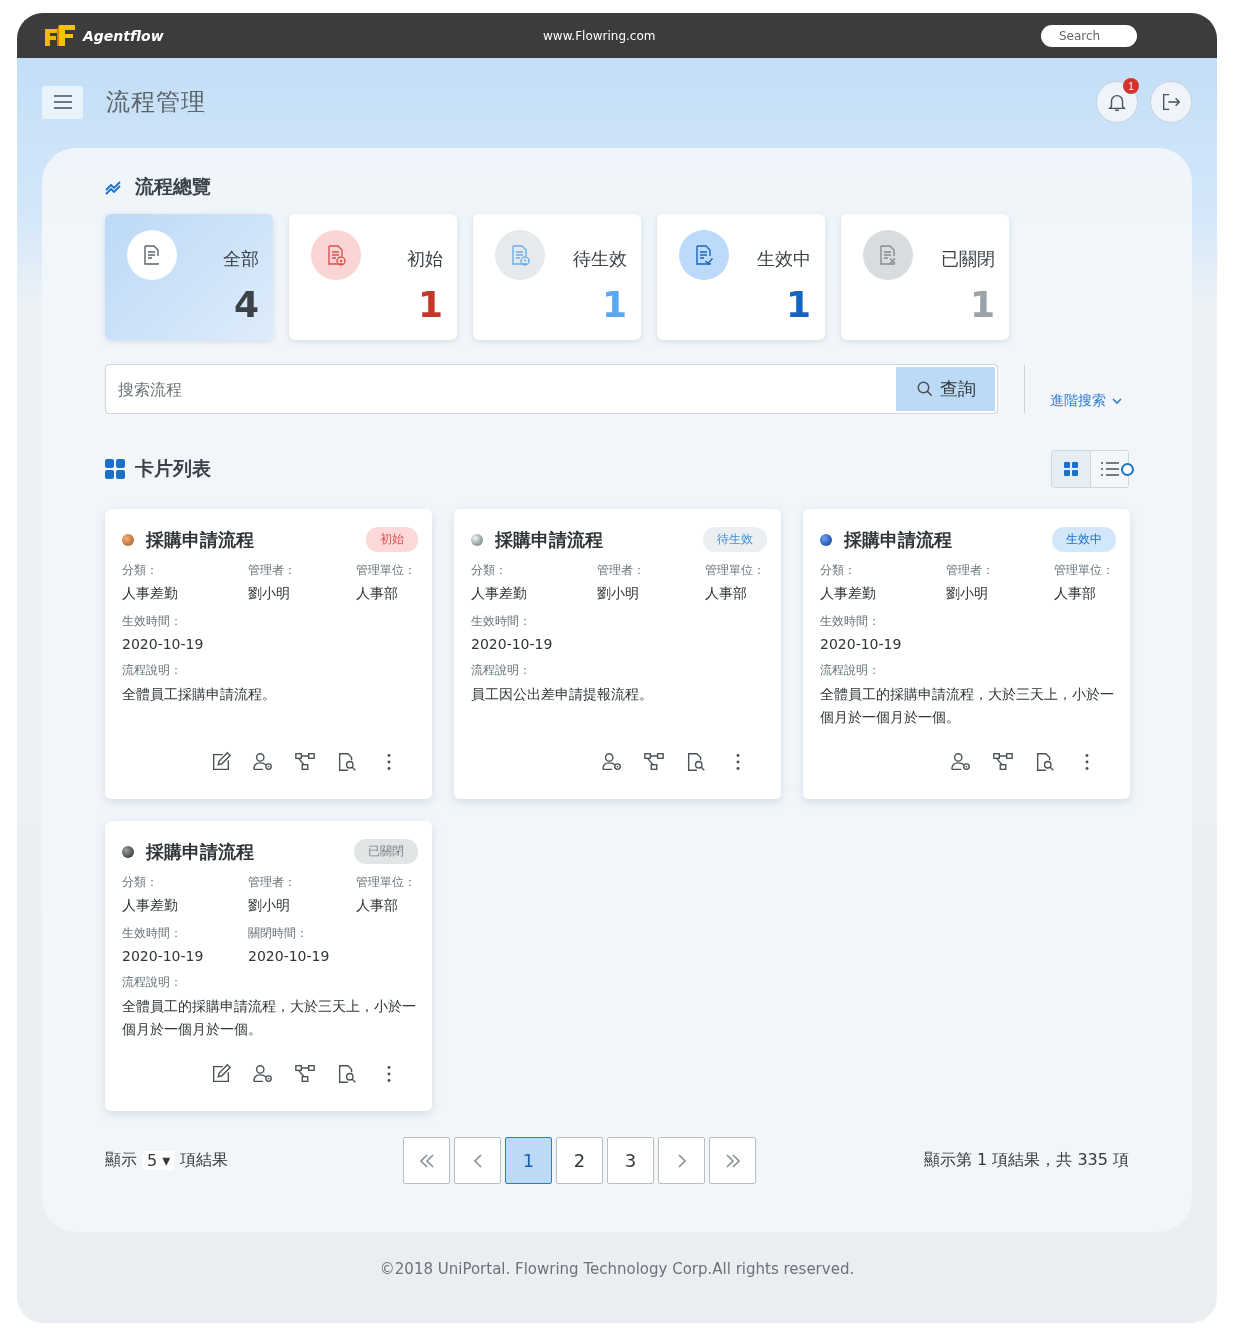  What do you see at coordinates (477, 1160) in the screenshot?
I see `previous-icon` at bounding box center [477, 1160].